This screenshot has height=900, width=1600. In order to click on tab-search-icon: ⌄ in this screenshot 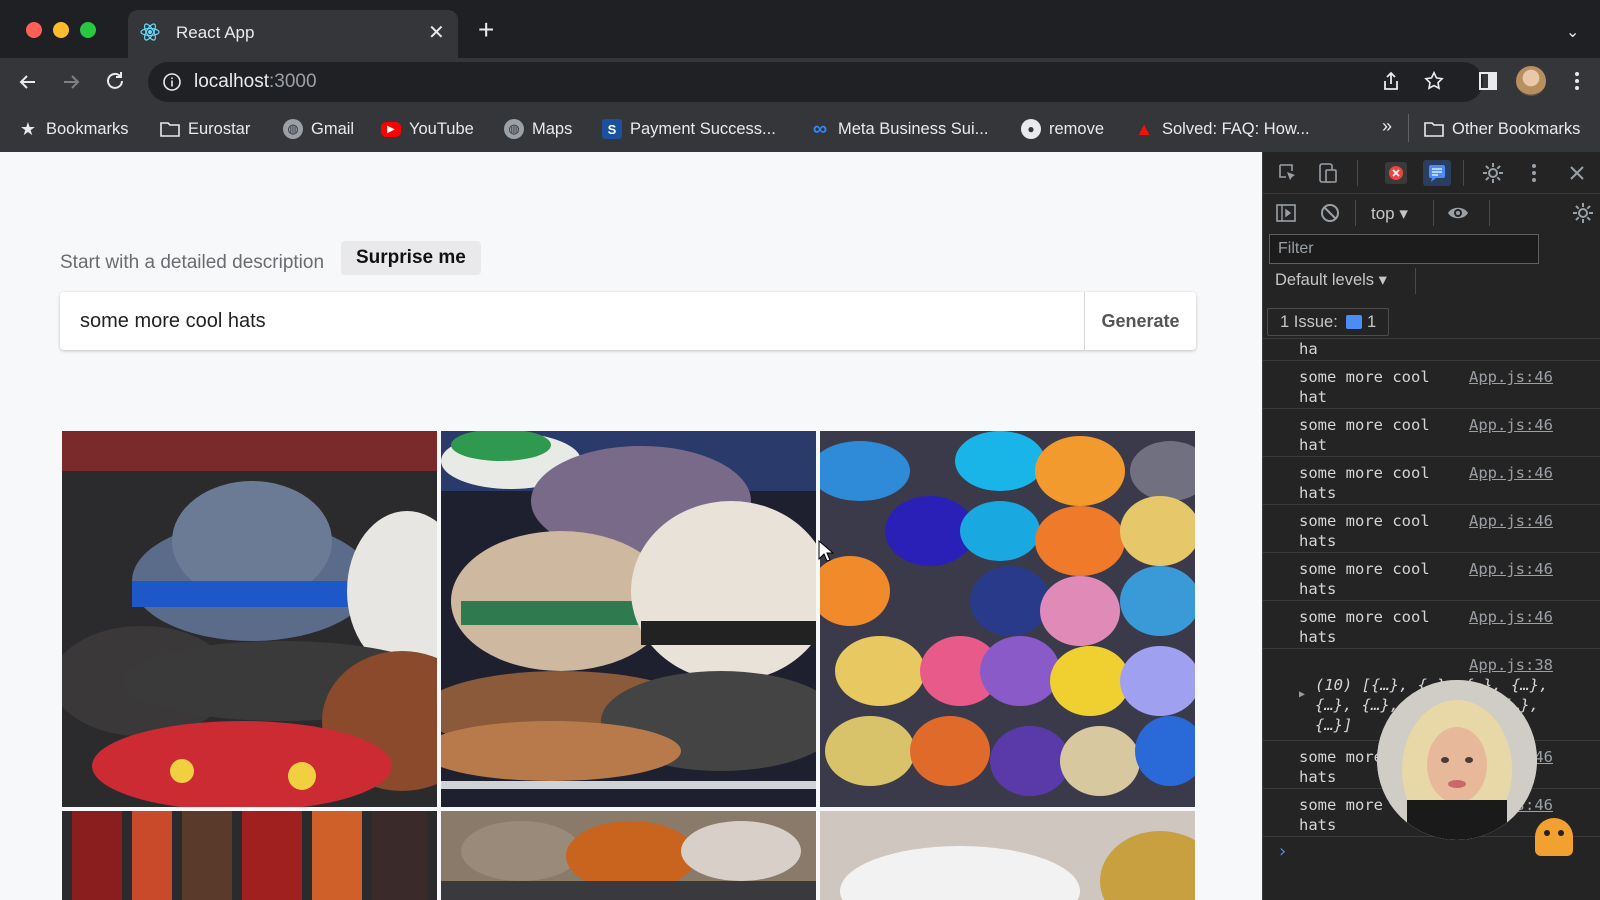, I will do `click(1572, 32)`.